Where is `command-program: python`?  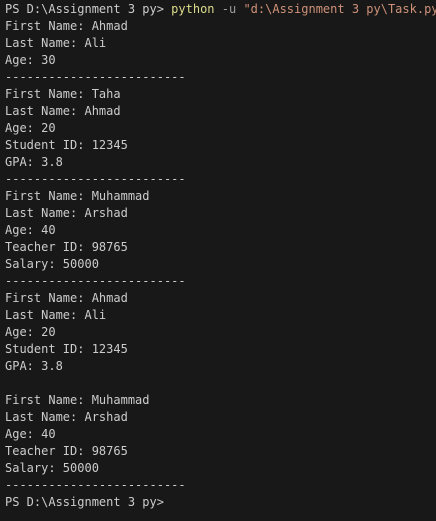
command-program: python is located at coordinates (193, 9).